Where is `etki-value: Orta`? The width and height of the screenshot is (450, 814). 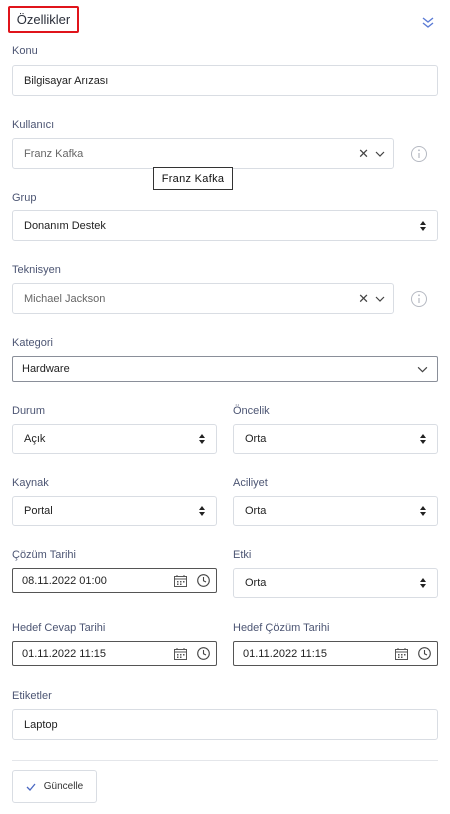
etki-value: Orta is located at coordinates (256, 583).